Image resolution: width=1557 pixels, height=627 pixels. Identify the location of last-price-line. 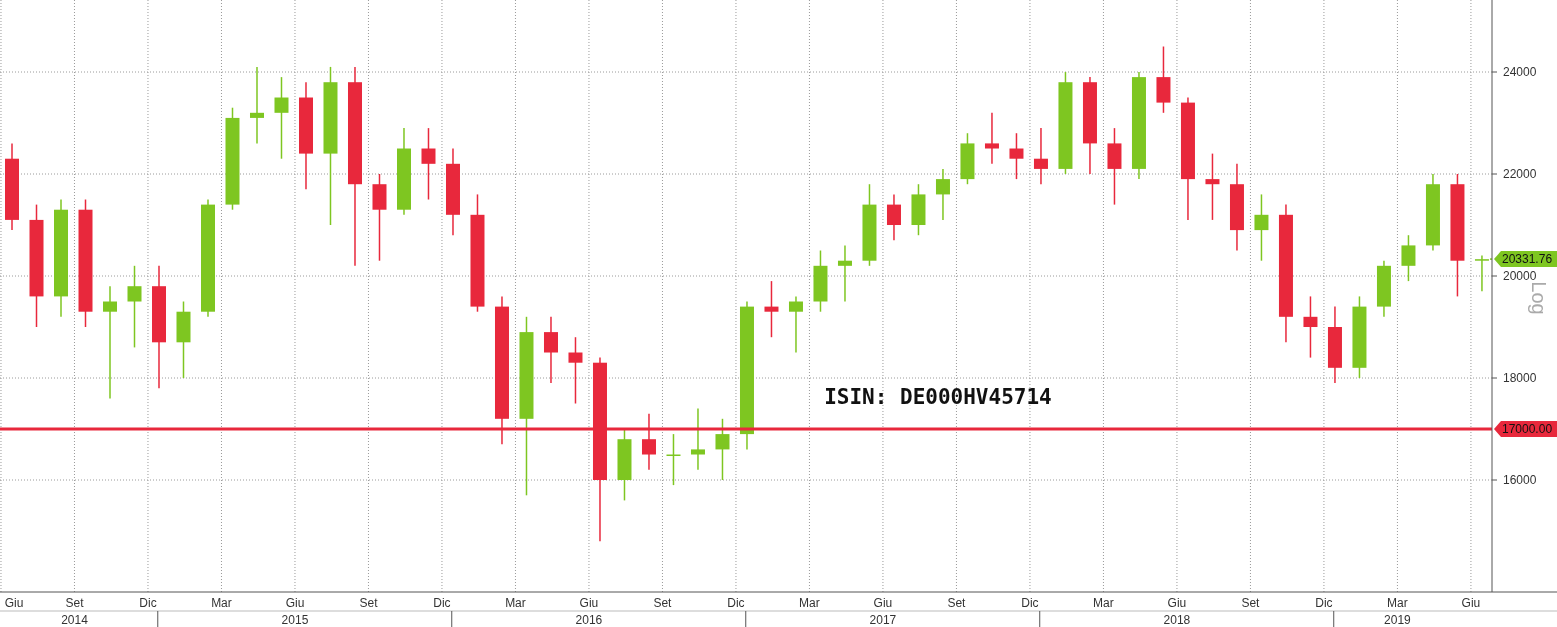
(1491, 259).